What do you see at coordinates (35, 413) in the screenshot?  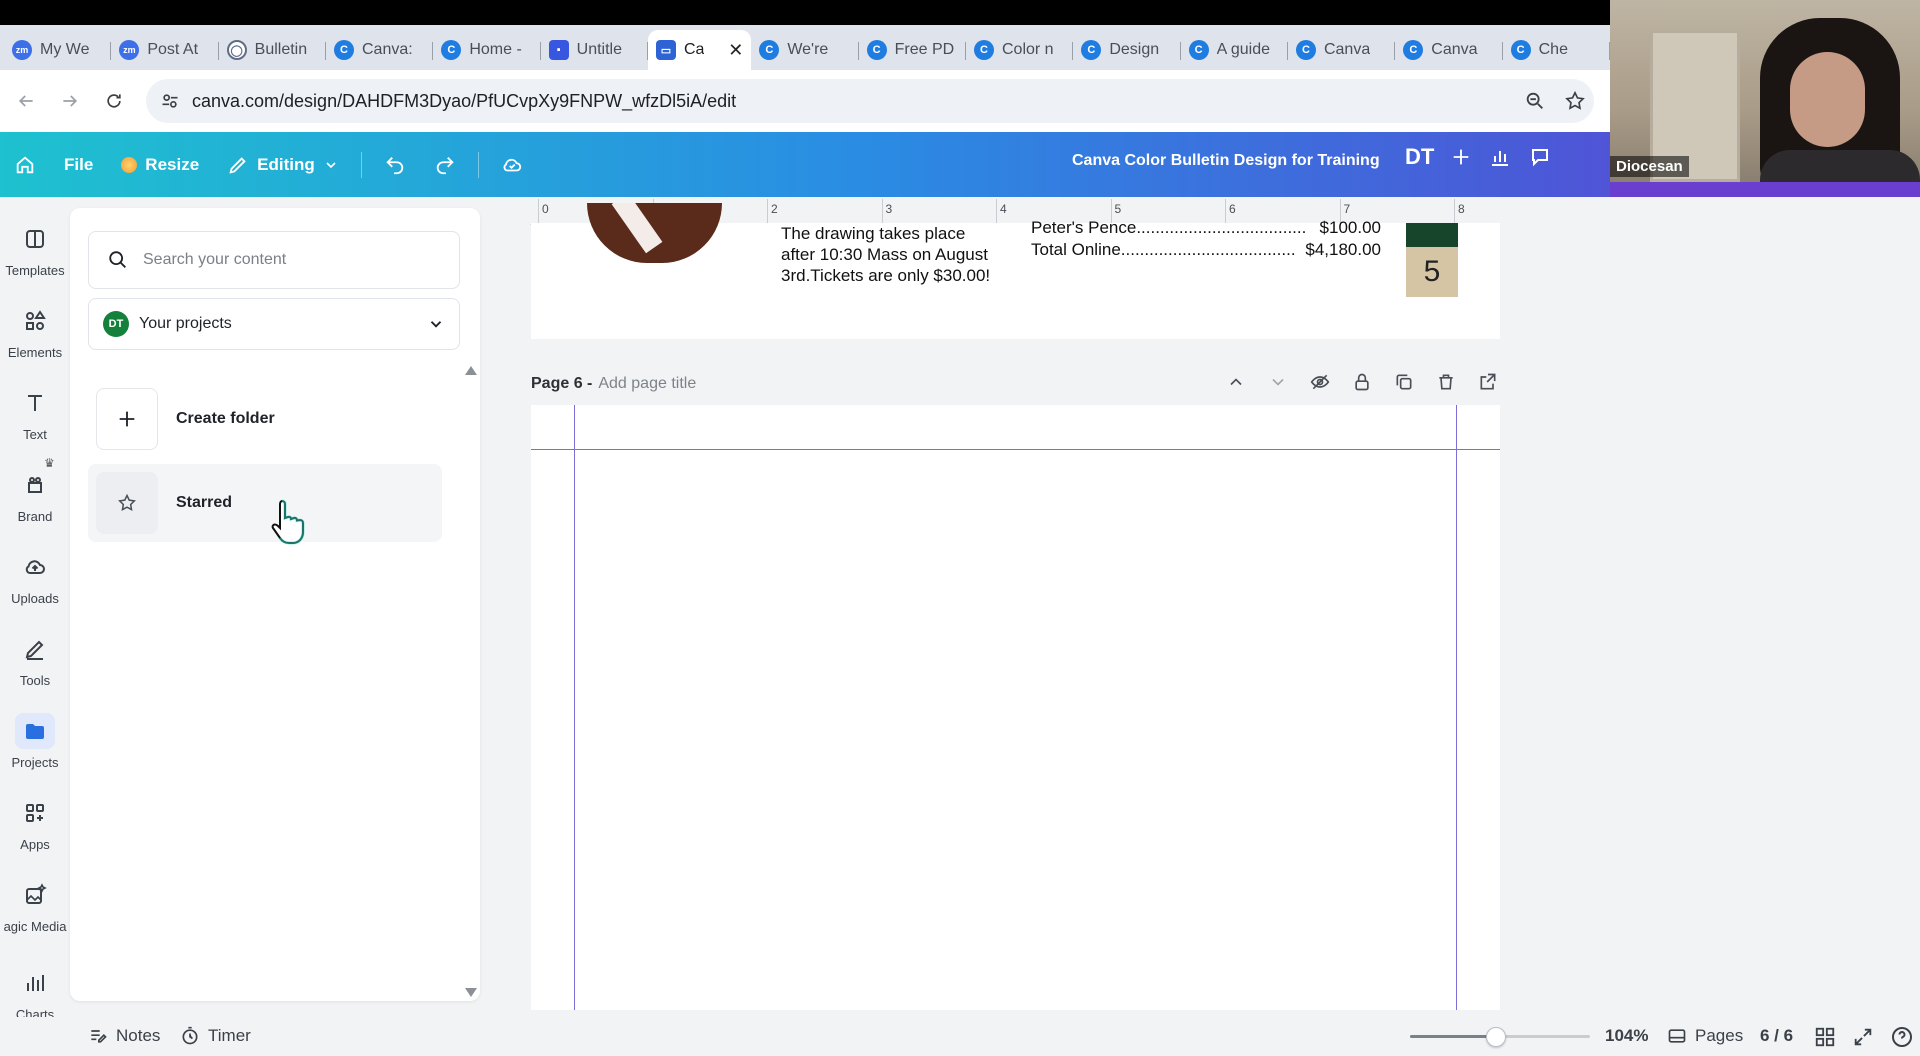 I see `rail-text: Text` at bounding box center [35, 413].